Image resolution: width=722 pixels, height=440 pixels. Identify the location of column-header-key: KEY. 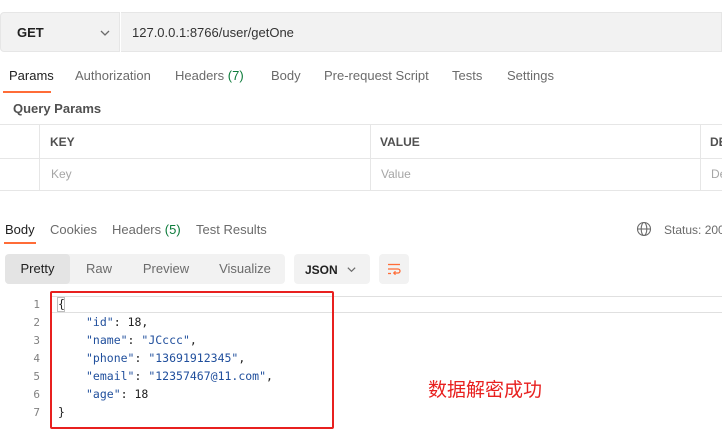
(62, 142).